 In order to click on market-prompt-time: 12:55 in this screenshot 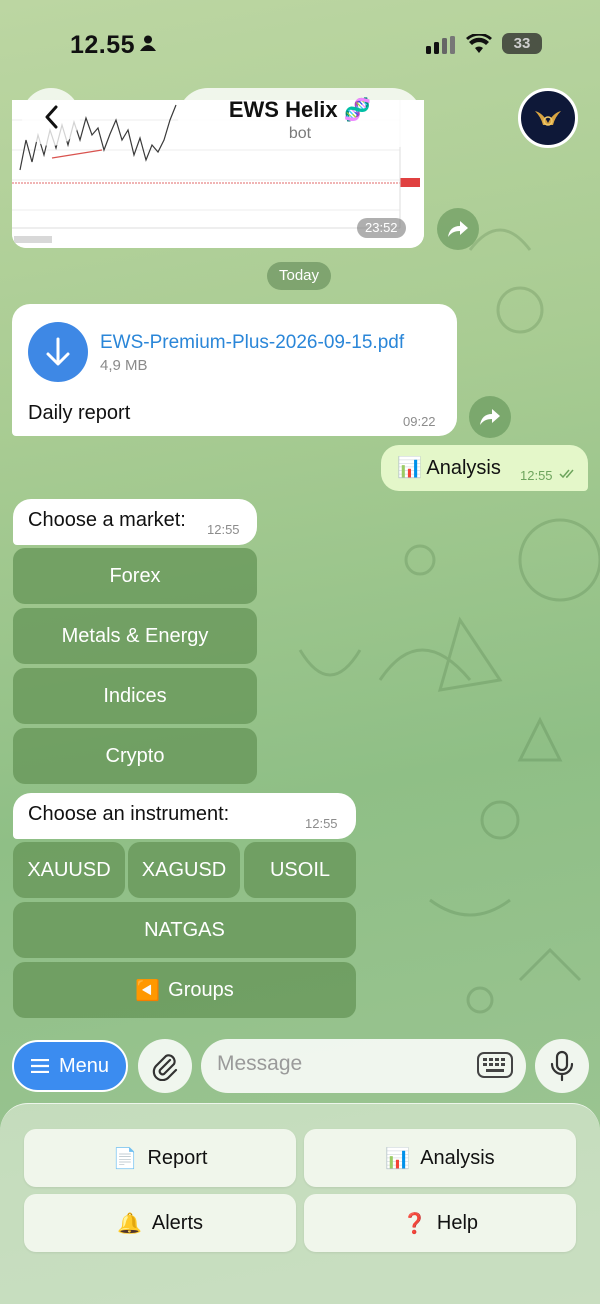, I will do `click(223, 529)`.